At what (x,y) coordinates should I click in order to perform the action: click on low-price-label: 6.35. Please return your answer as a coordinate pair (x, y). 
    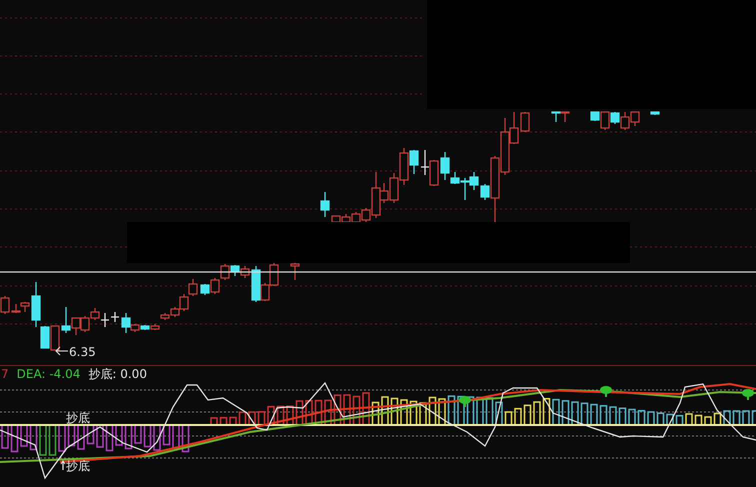
    Looking at the image, I should click on (82, 352).